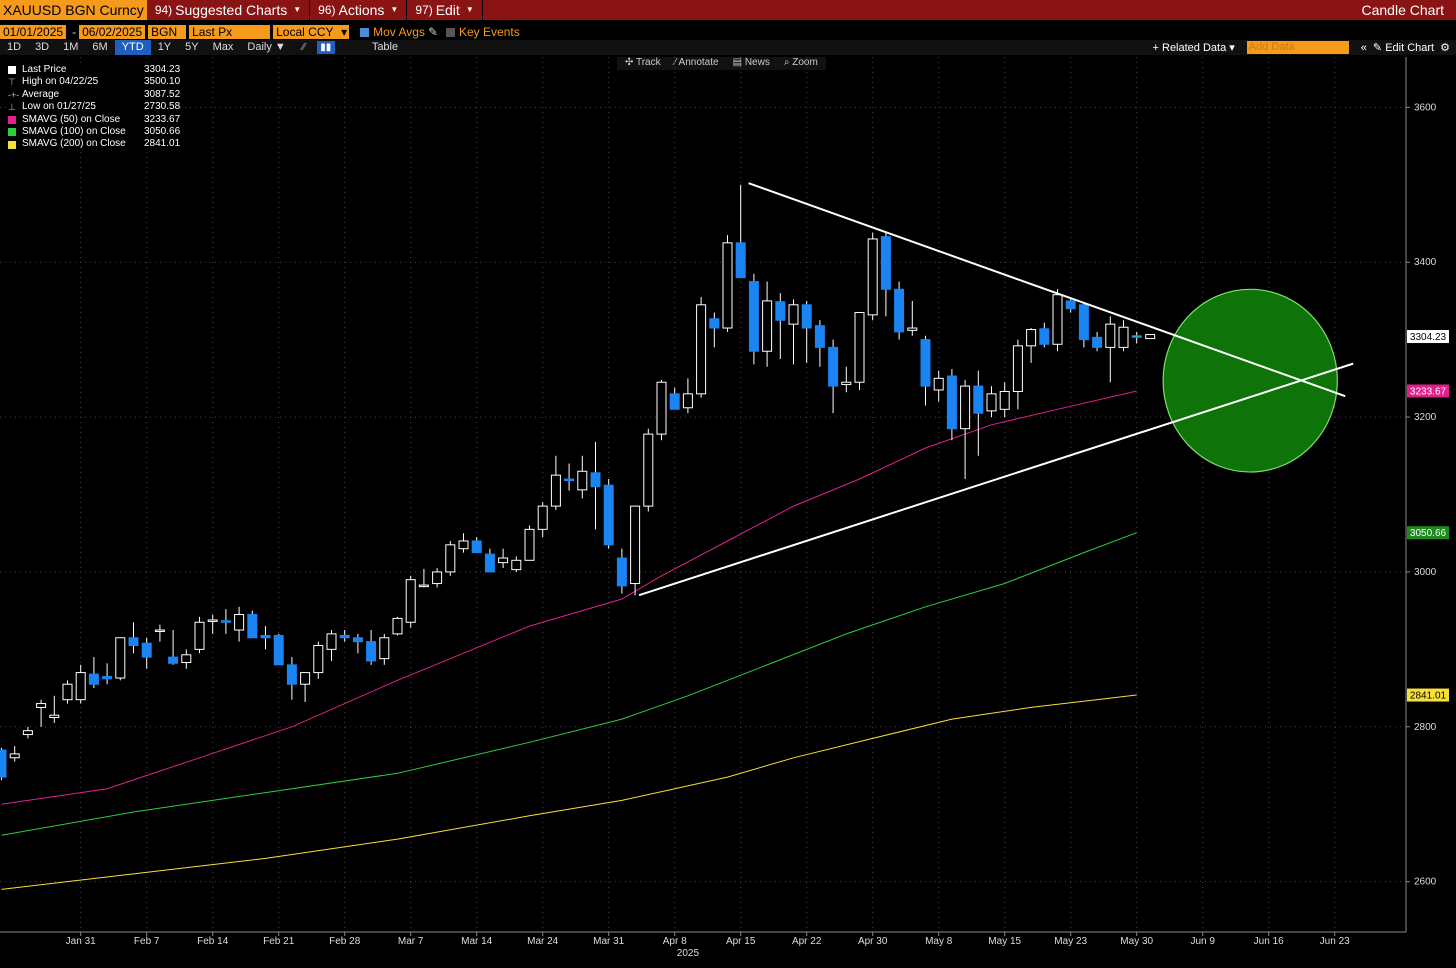 This screenshot has height=968, width=1456. What do you see at coordinates (489, 32) in the screenshot?
I see `key-events-label: Key Events` at bounding box center [489, 32].